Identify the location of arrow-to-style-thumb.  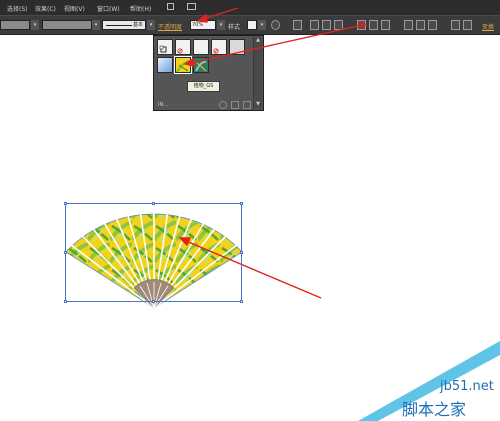
(279, 43).